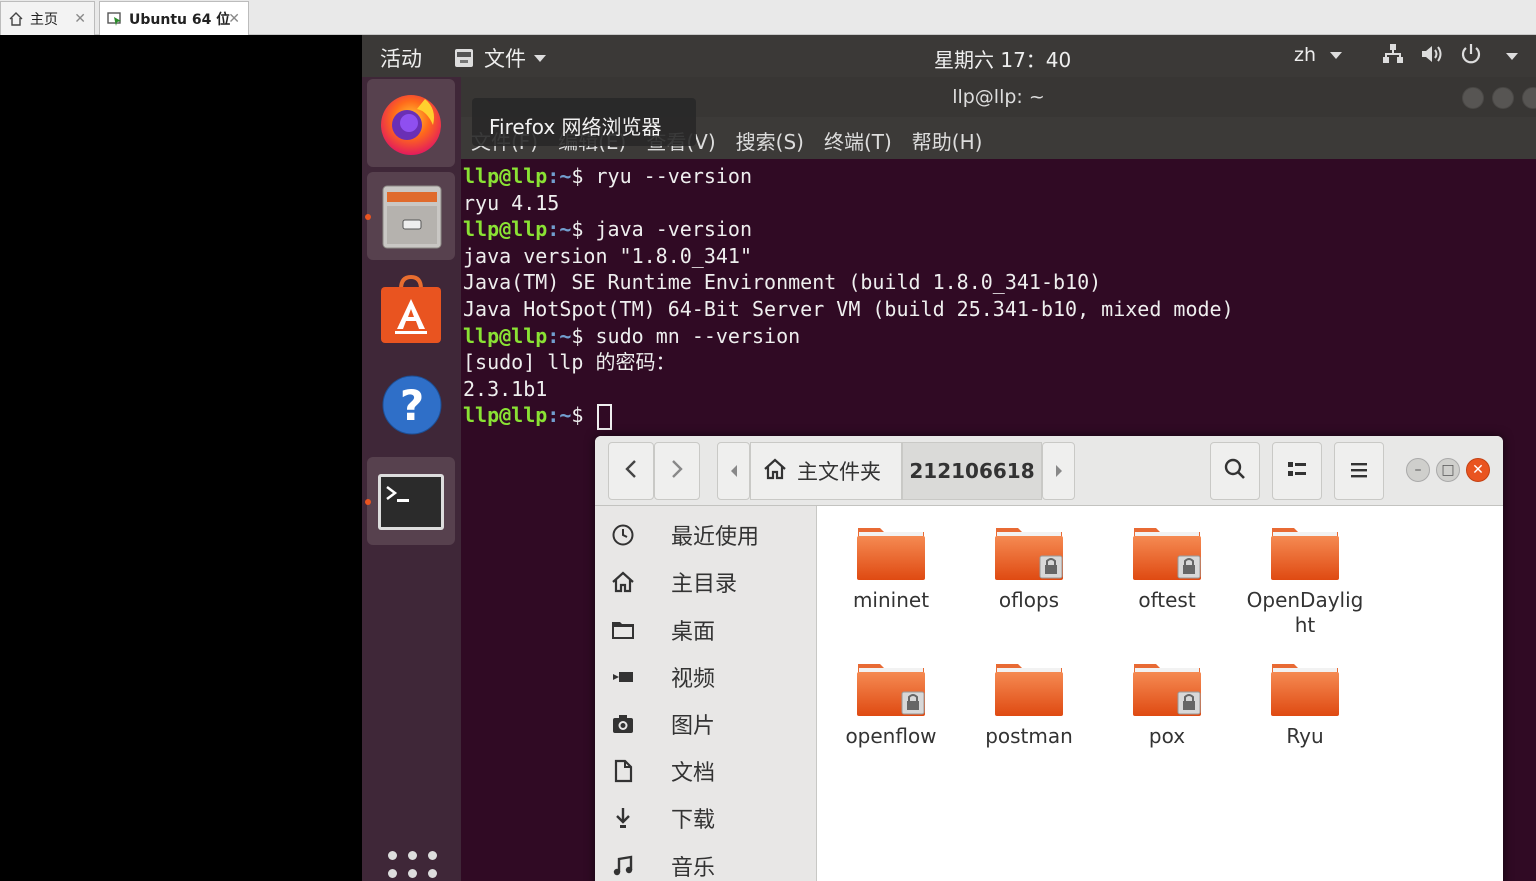 The image size is (1536, 881). I want to click on menu-button, so click(1359, 471).